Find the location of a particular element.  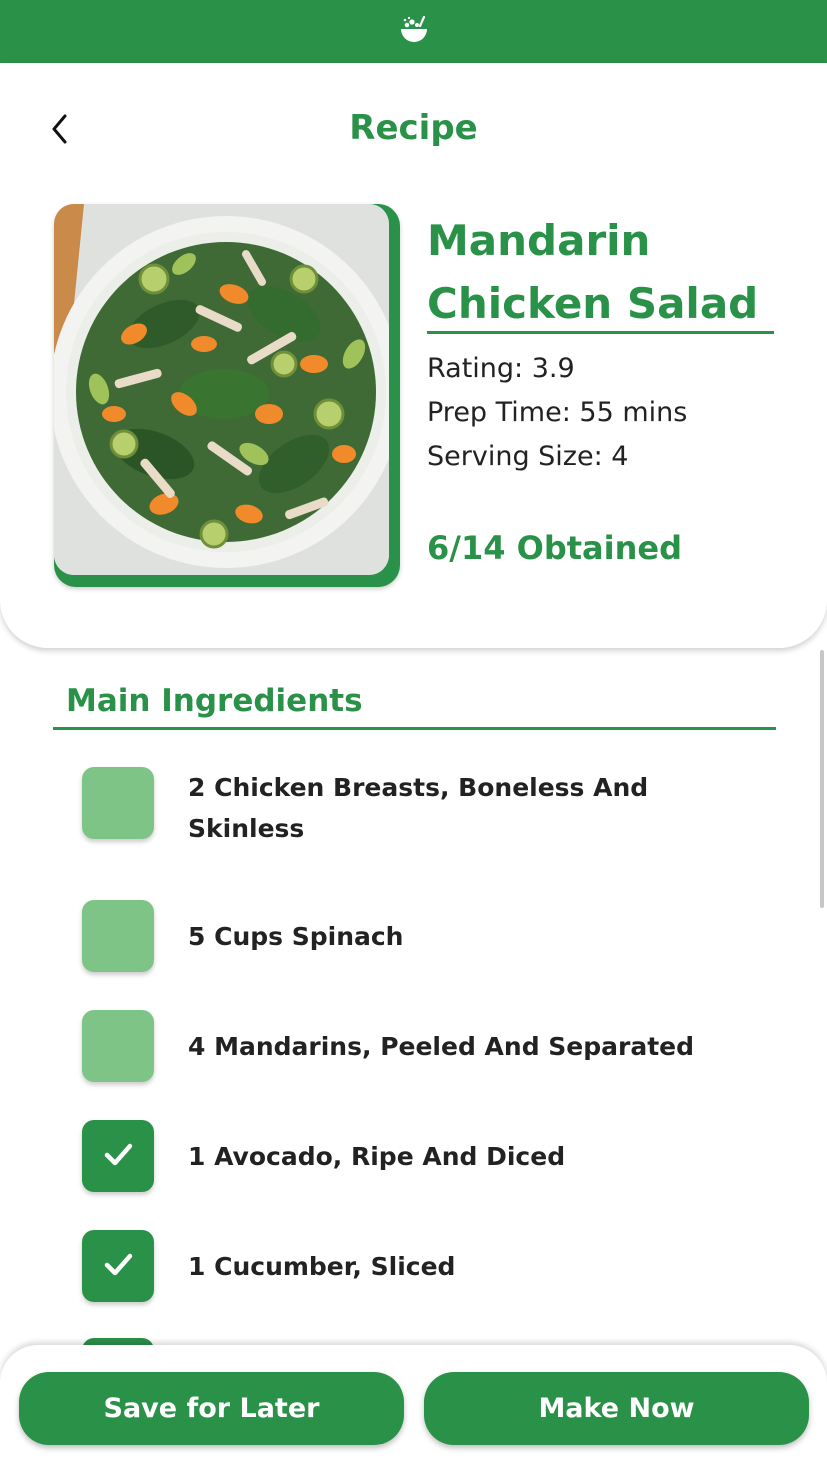

obtained-count: 6/14 Obtained is located at coordinates (554, 548).